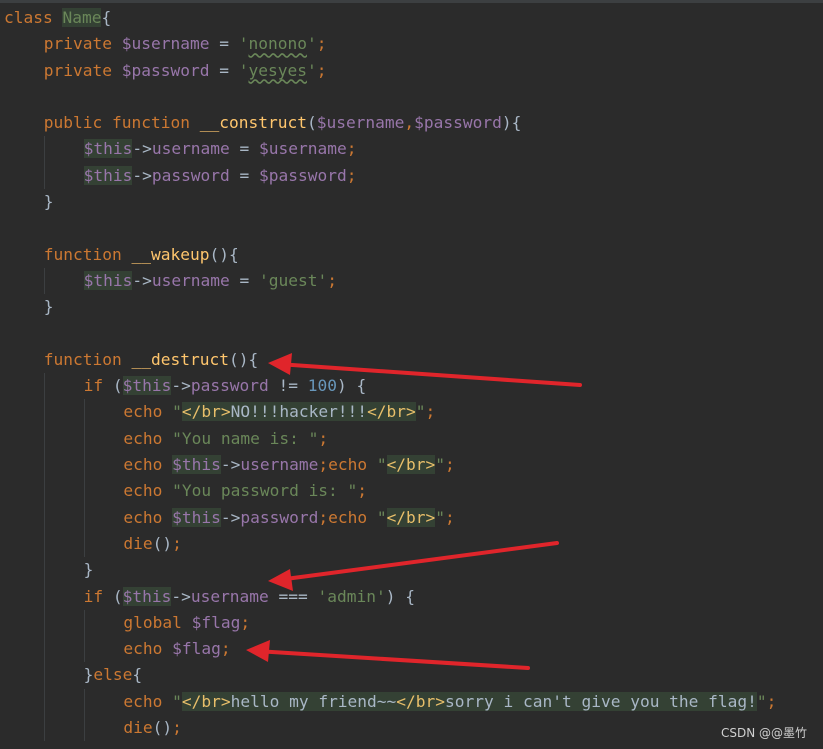 This screenshot has width=823, height=749. I want to click on code-token: password, so click(190, 175).